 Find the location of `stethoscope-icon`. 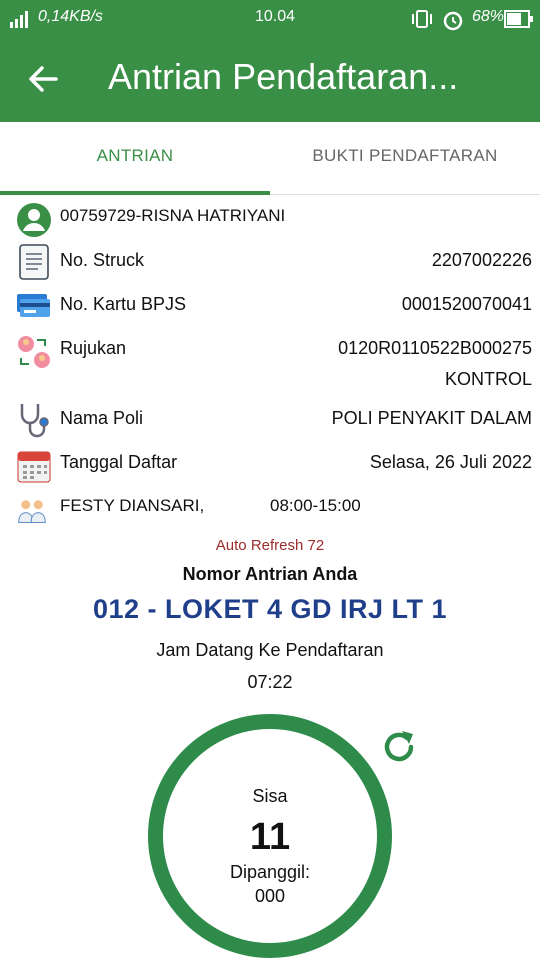

stethoscope-icon is located at coordinates (34, 421).